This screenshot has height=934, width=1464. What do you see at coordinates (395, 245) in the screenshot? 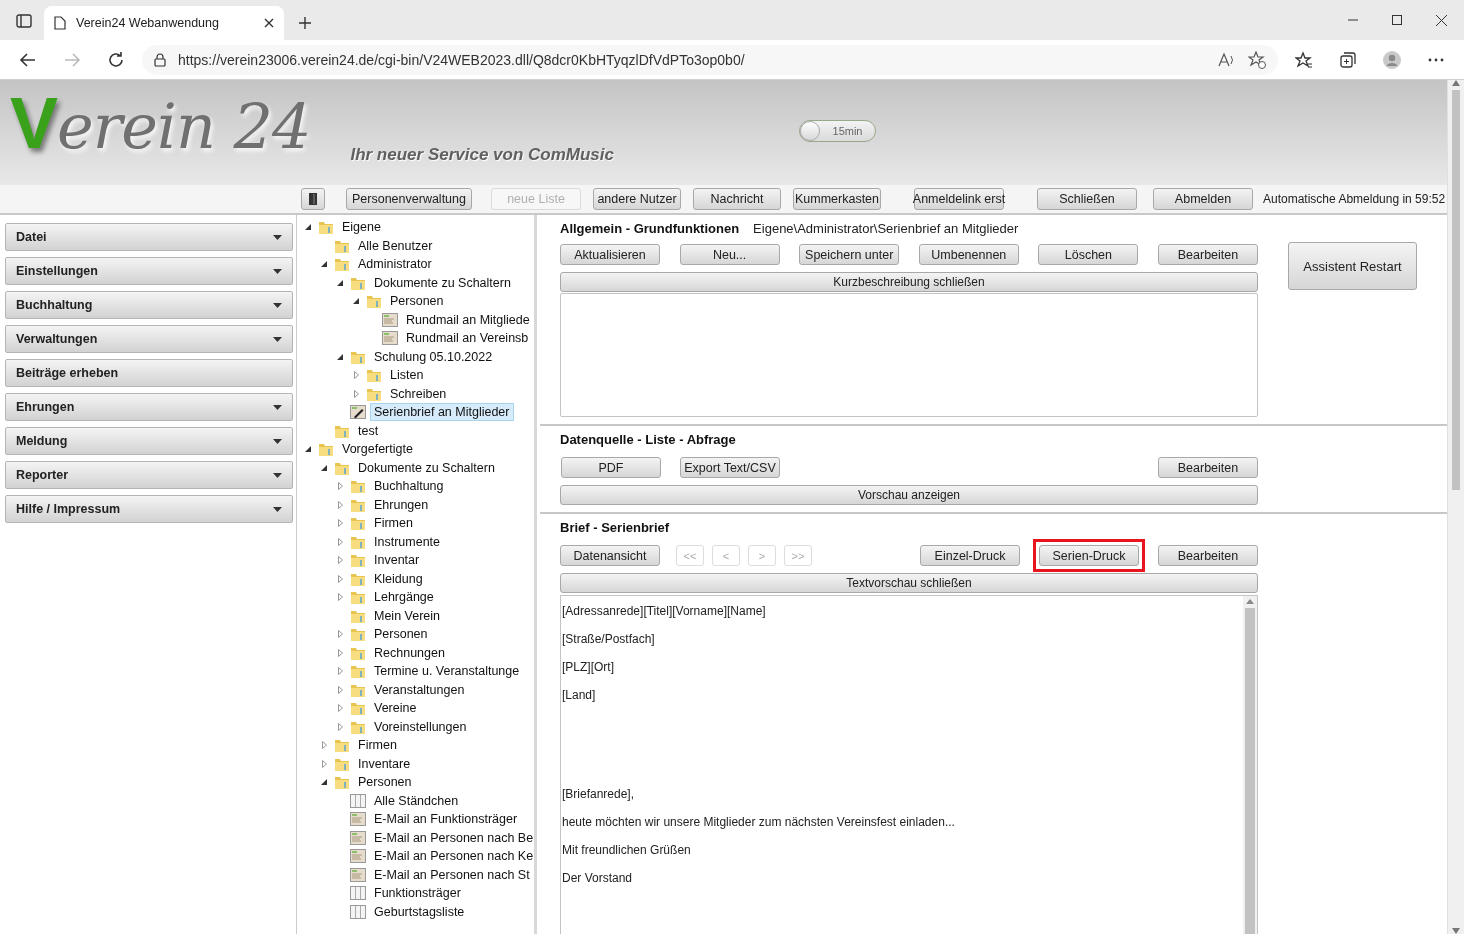
I see `tree-item: Alle Benutzer` at bounding box center [395, 245].